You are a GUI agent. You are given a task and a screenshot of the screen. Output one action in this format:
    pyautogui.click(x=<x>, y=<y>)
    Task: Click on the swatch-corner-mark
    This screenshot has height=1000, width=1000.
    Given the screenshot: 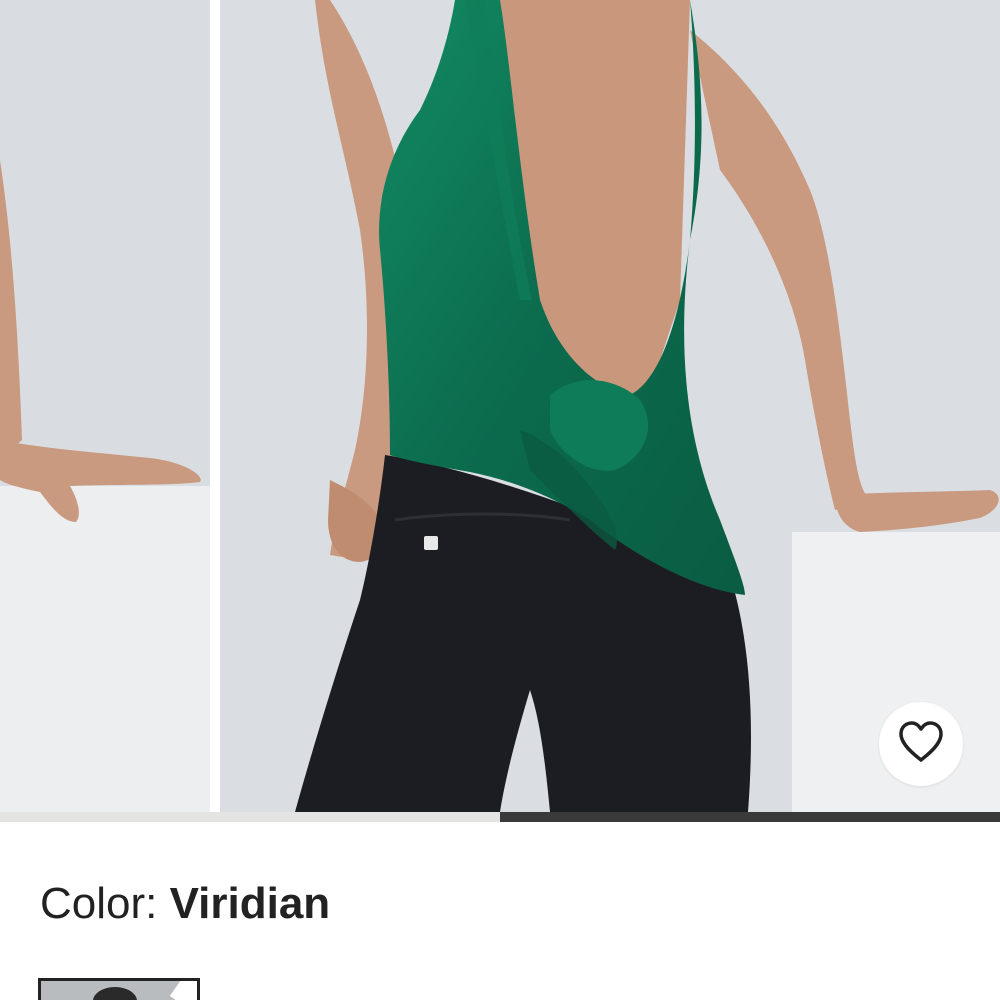 What is the action you would take?
    pyautogui.click(x=183, y=990)
    